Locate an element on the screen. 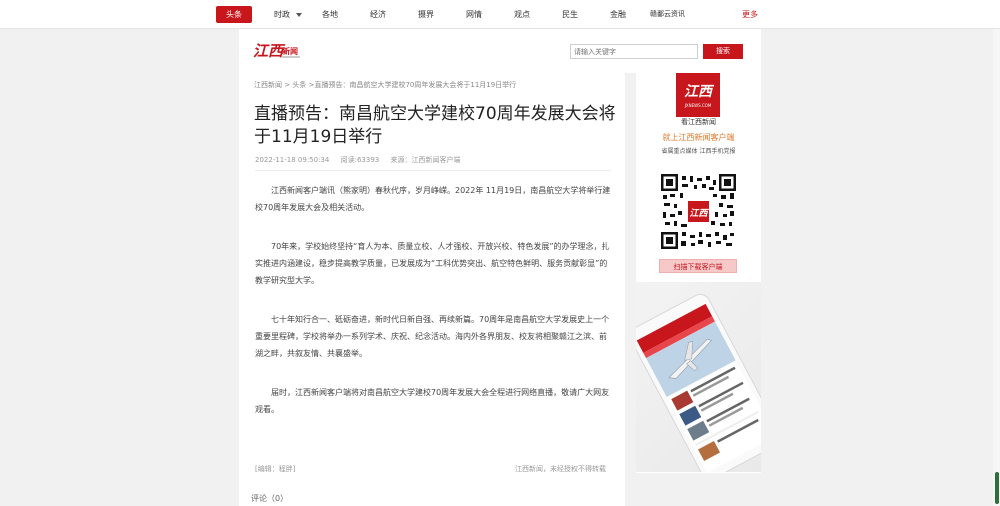 Image resolution: width=1000 pixels, height=506 pixels. breadcrumb-home: 江西新闻 is located at coordinates (268, 85).